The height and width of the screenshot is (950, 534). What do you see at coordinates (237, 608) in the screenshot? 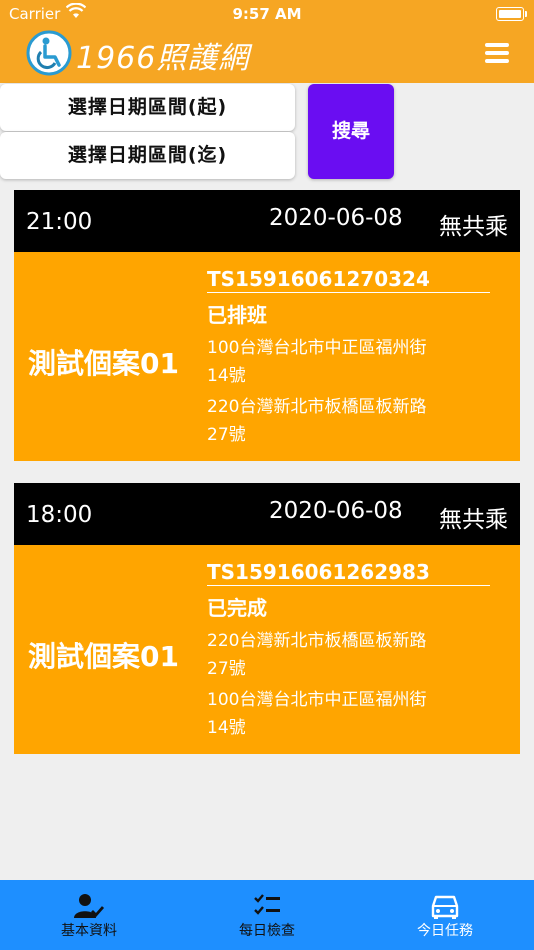
I see `task-status: 已完成` at bounding box center [237, 608].